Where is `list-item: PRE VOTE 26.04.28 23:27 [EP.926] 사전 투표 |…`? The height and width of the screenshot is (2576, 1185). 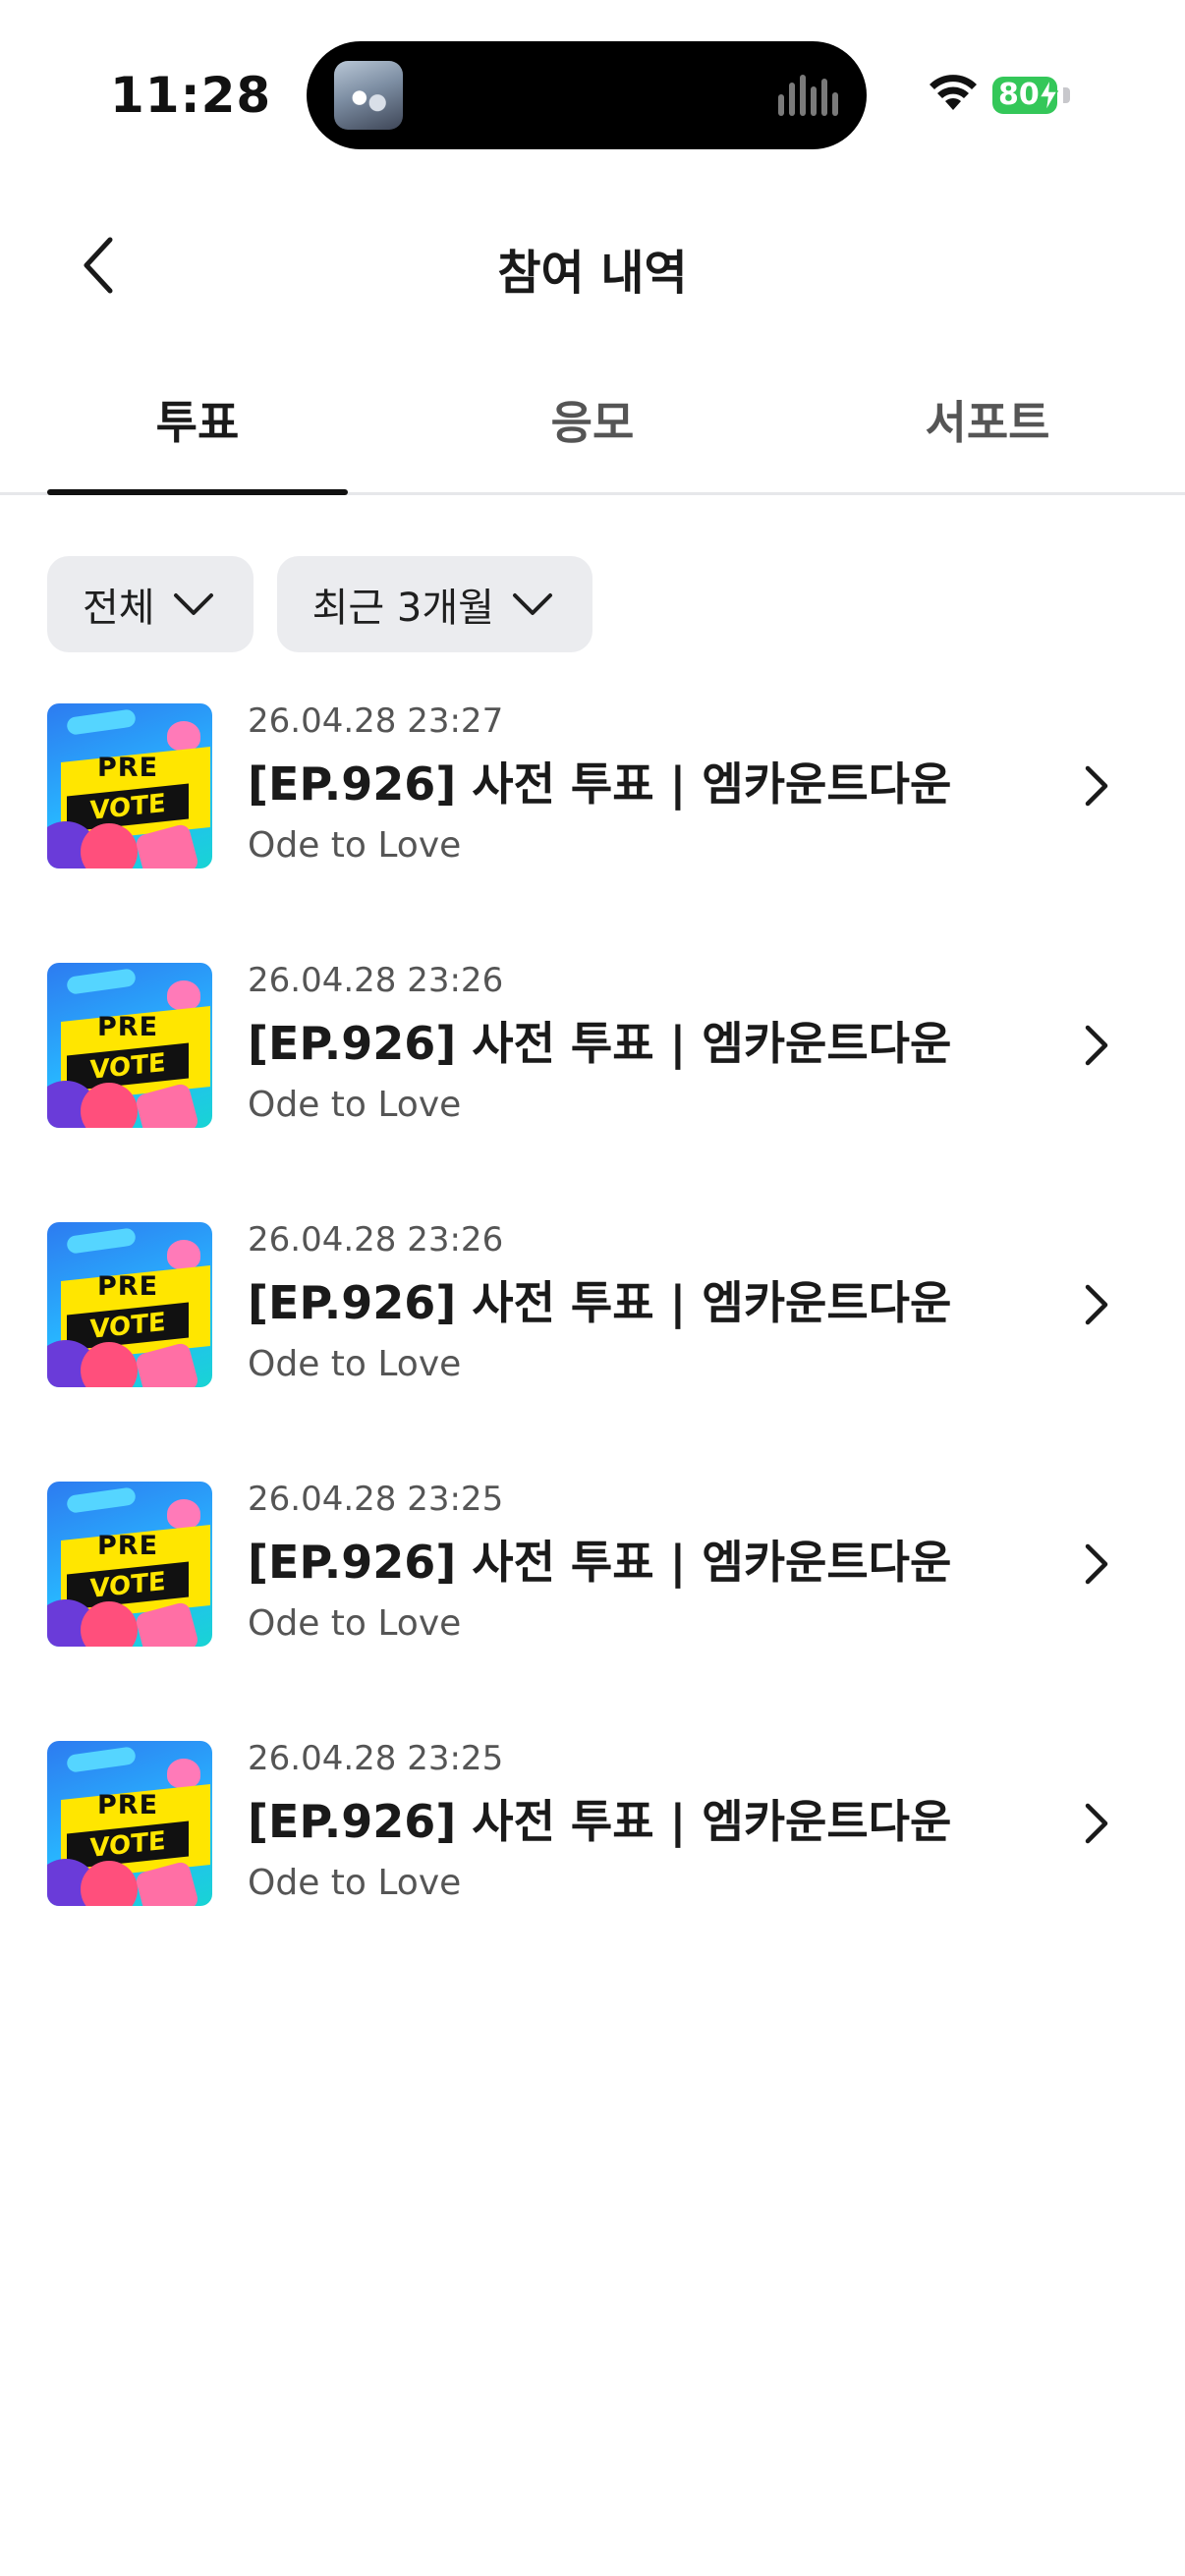
list-item: PRE VOTE 26.04.28 23:27 [EP.926] 사전 투표 |… is located at coordinates (592, 786).